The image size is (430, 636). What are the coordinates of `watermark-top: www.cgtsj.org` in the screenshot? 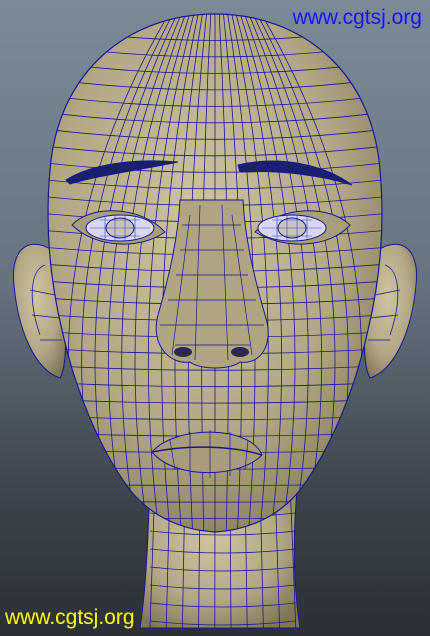 It's located at (357, 17).